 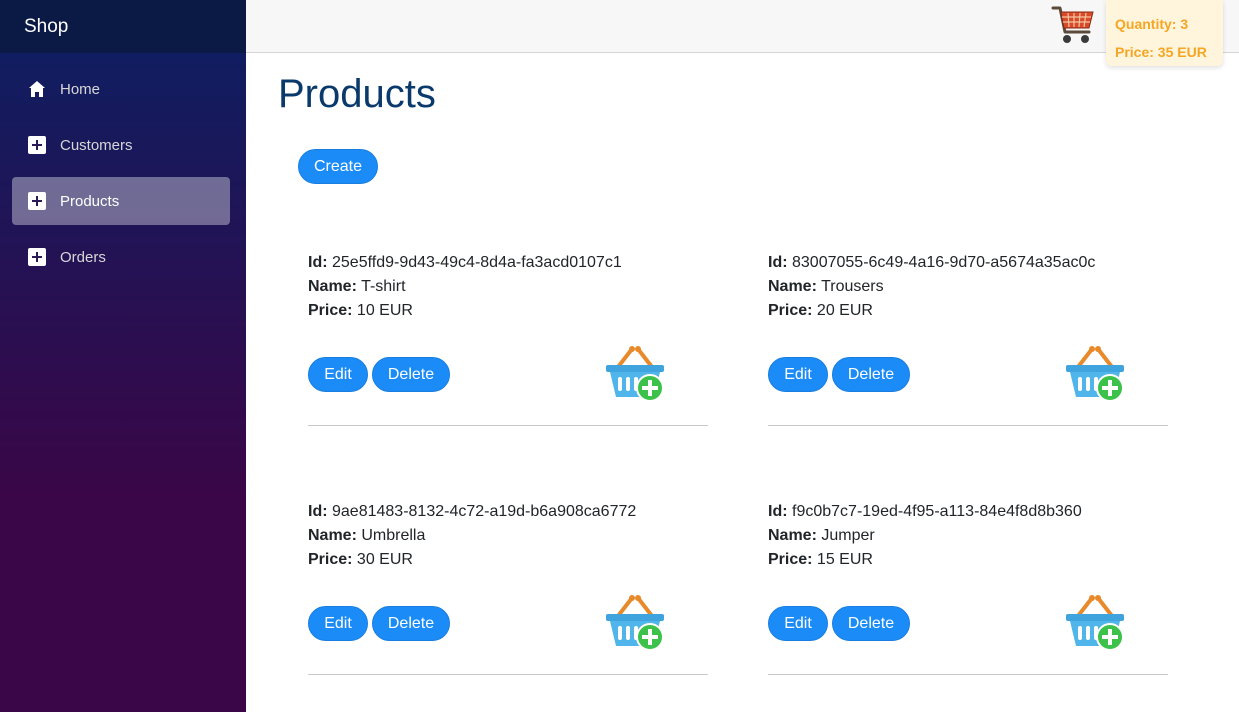 I want to click on product-id-row: Id: 25e5ffd9-9d43-49c4-8d4a-fa3acd0107c1, so click(x=508, y=263).